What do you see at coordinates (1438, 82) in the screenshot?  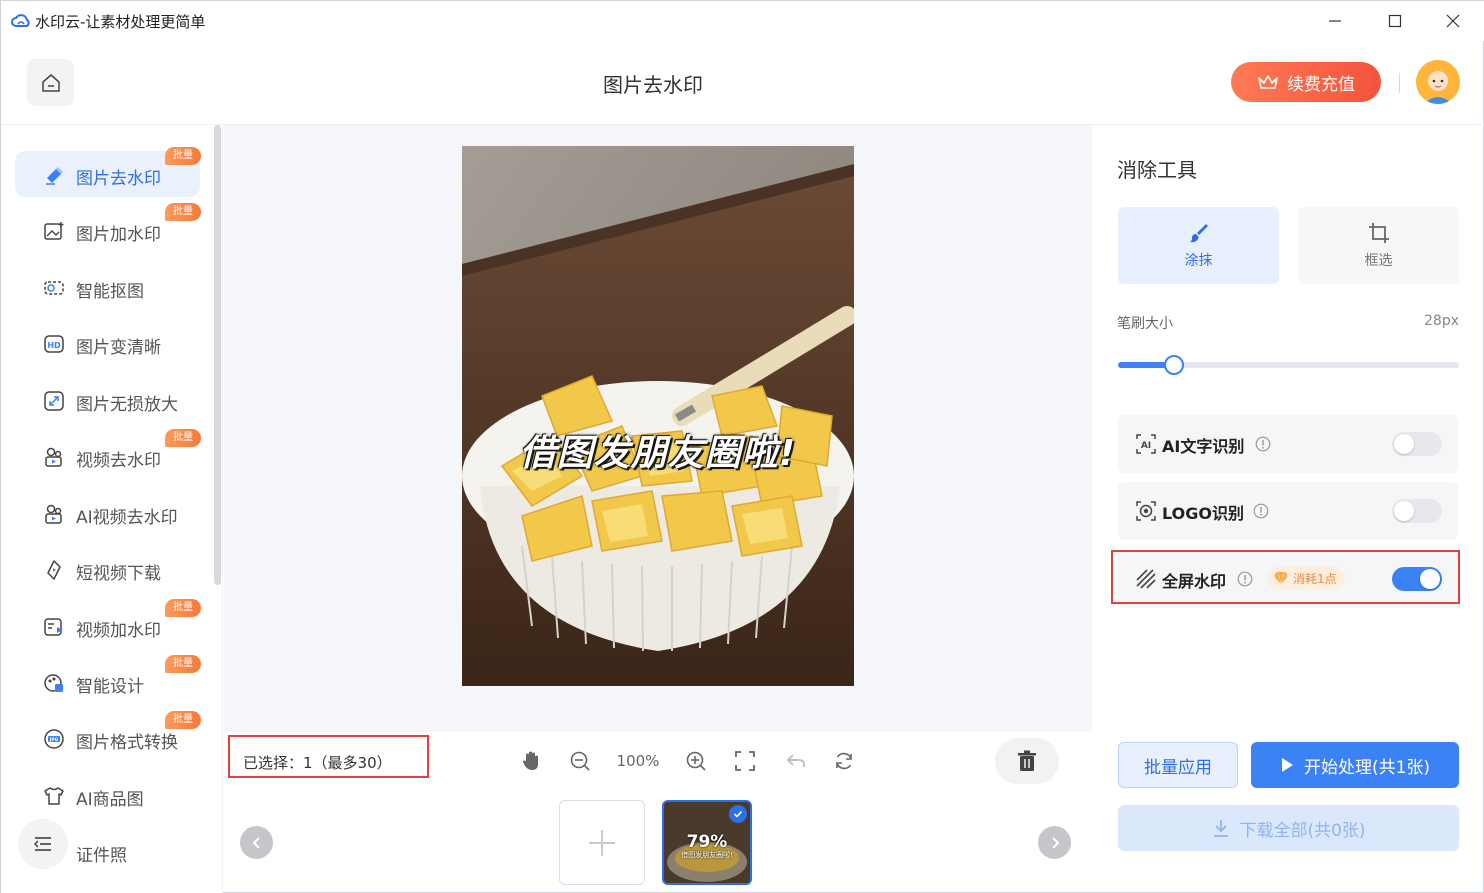 I see `avatar` at bounding box center [1438, 82].